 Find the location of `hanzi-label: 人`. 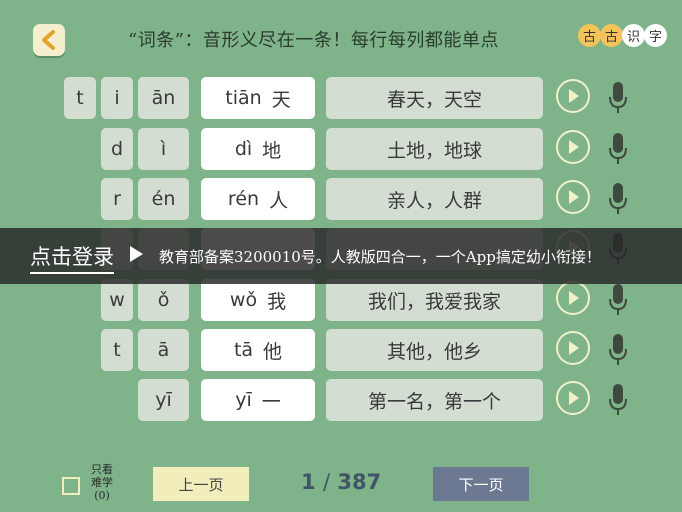

hanzi-label: 人 is located at coordinates (279, 200).